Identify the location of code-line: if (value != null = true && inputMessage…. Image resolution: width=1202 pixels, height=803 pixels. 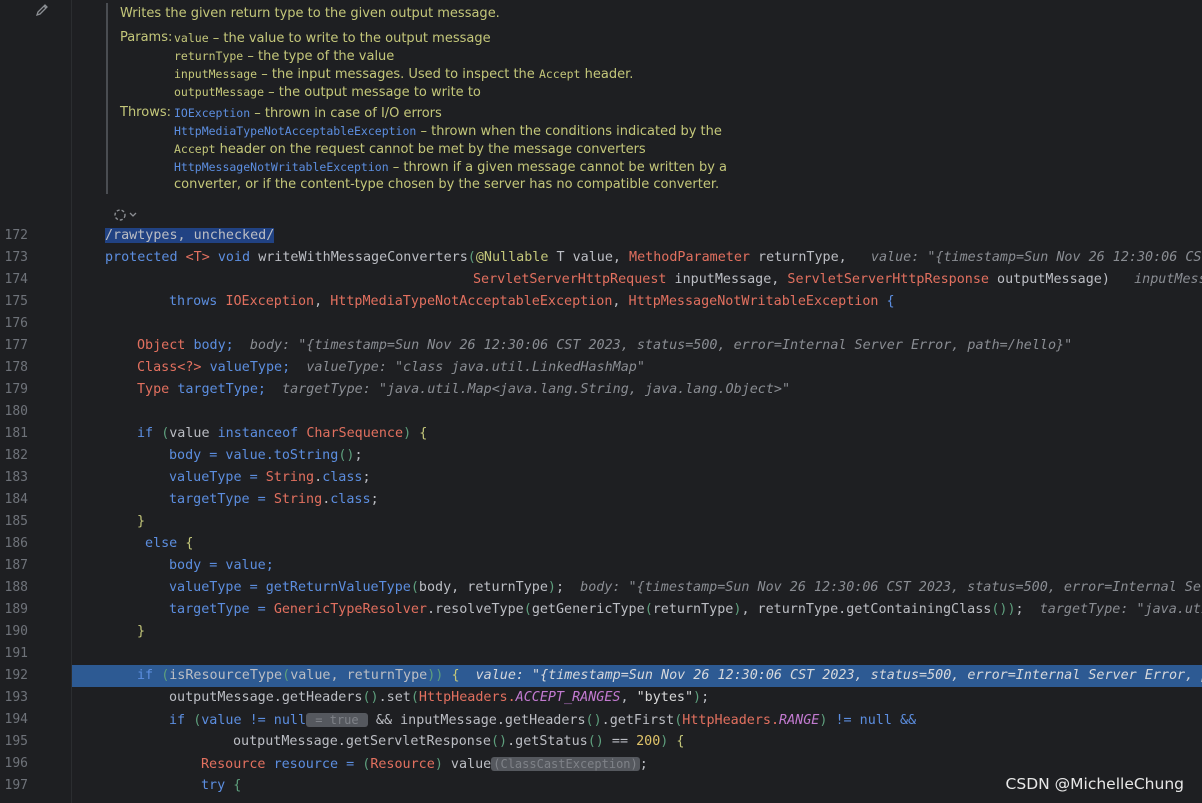
(637, 720).